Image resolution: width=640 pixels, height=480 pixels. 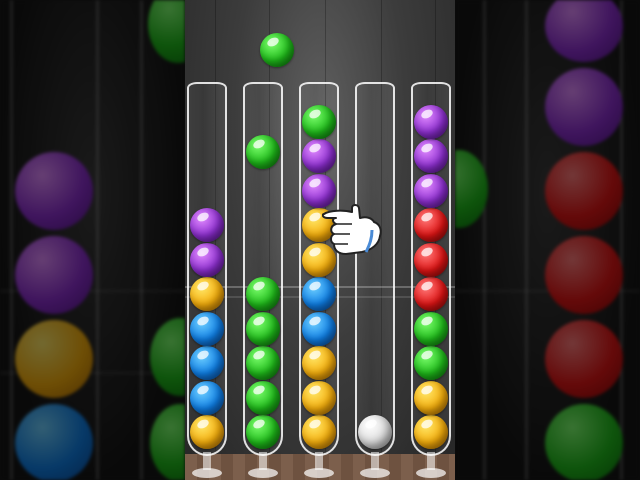 What do you see at coordinates (375, 432) in the screenshot?
I see `ball-white` at bounding box center [375, 432].